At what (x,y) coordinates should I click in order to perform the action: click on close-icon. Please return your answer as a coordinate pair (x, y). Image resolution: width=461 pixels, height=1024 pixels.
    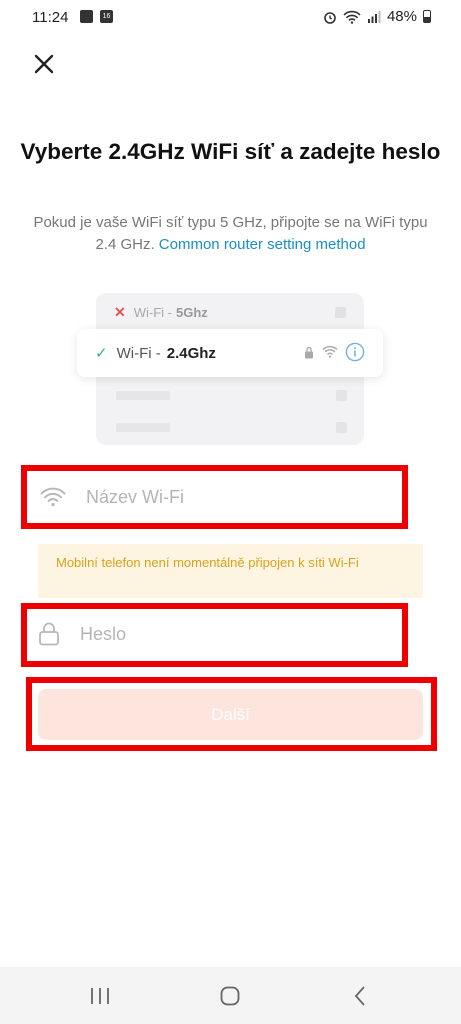
    Looking at the image, I should click on (44, 64).